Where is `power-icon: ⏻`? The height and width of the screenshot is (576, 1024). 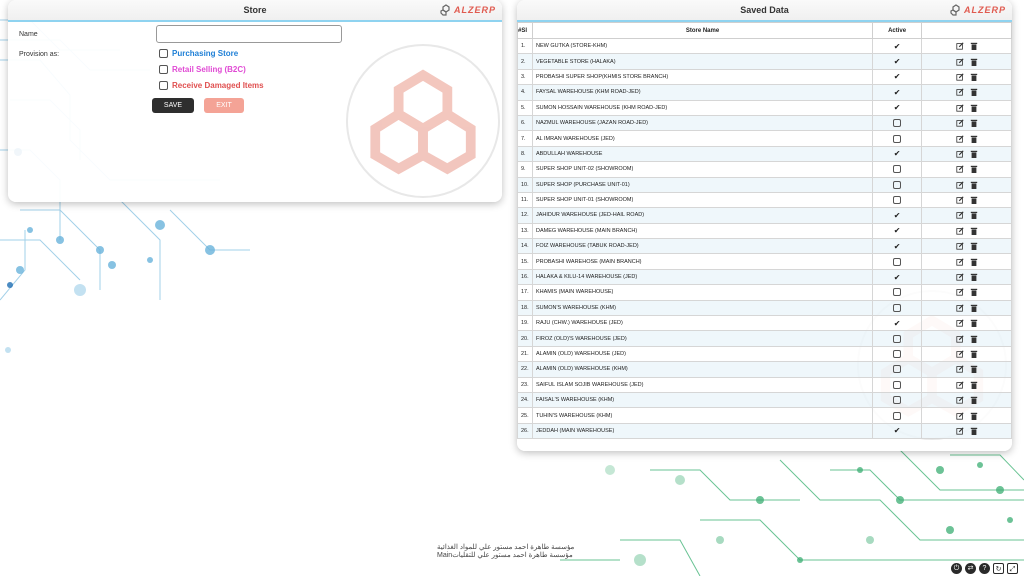 power-icon: ⏻ is located at coordinates (956, 568).